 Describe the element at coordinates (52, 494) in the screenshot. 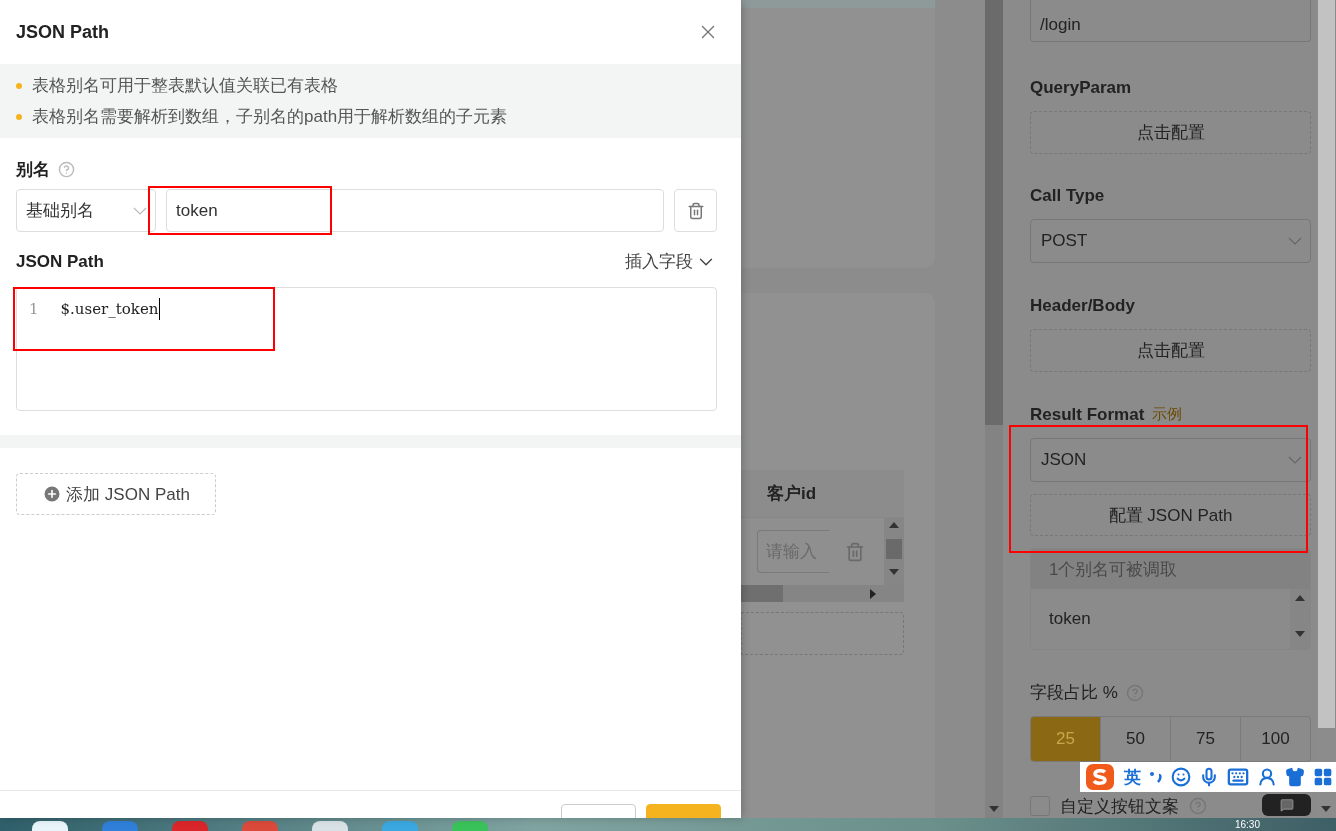

I see `plus-icon` at that location.